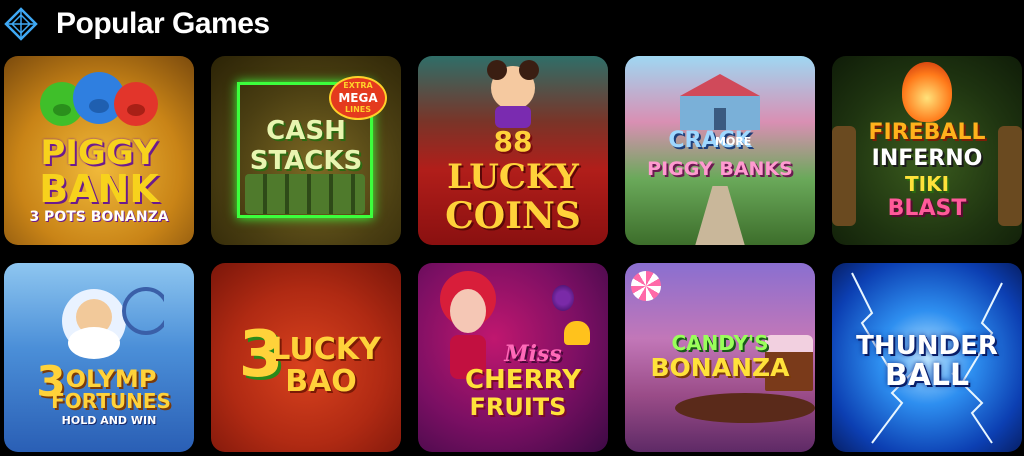 Image resolution: width=1024 pixels, height=456 pixels. I want to click on game-tile-piggy-bank: PIGGY BANK 3 POTS BONANZA, so click(99, 150).